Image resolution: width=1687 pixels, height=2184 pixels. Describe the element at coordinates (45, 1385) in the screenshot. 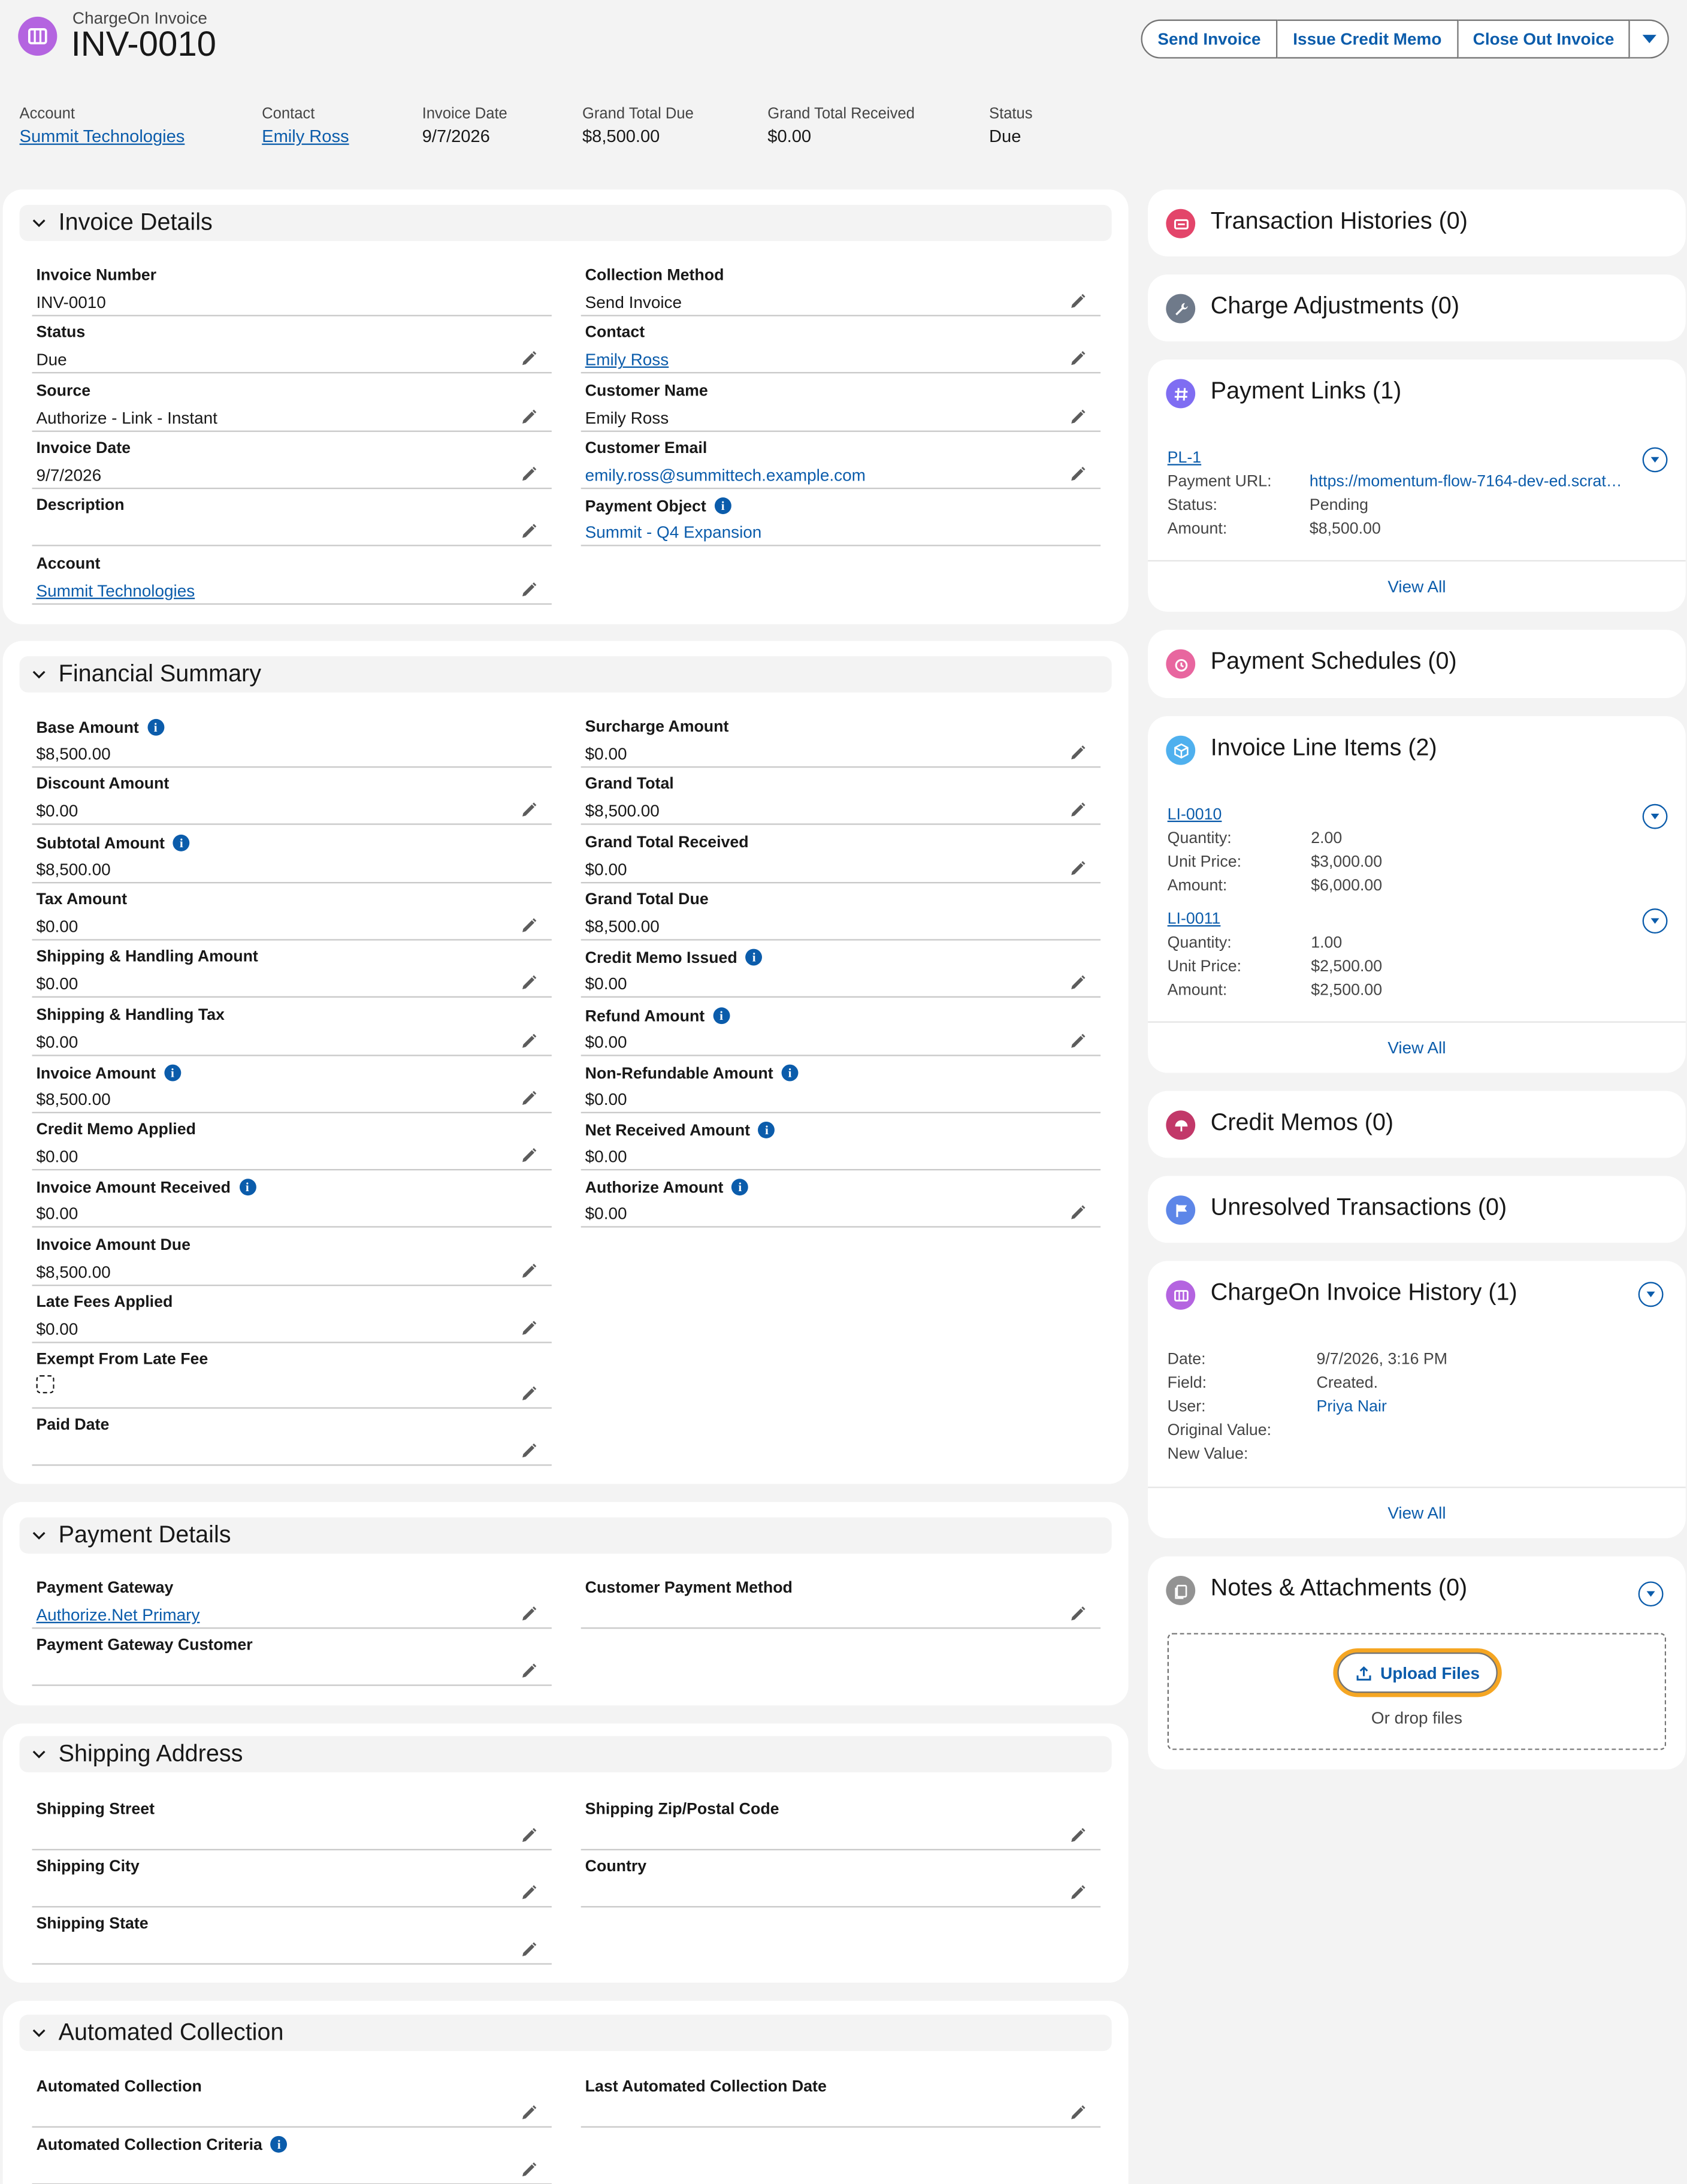

I see `exempt-checkbox` at that location.